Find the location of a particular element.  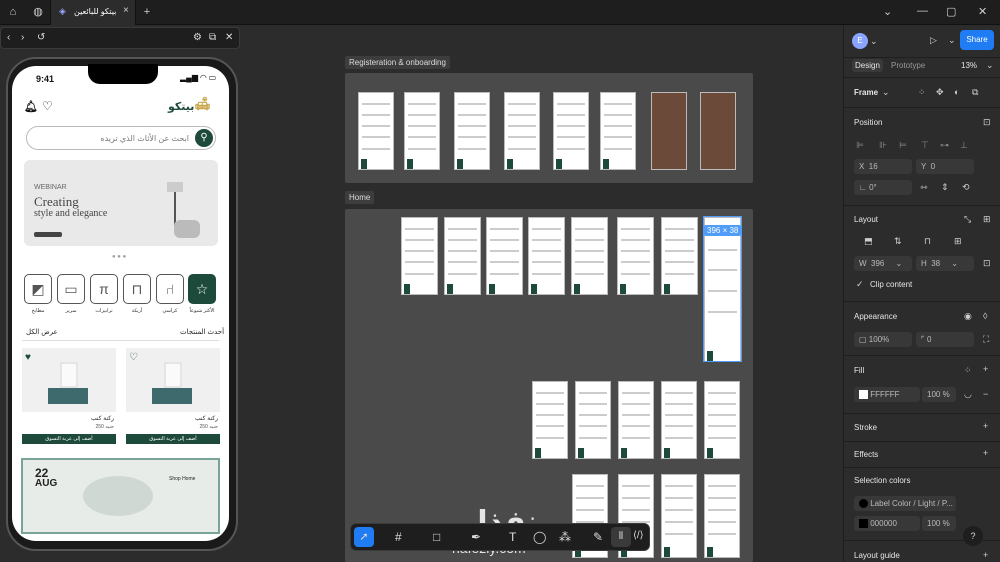

category-tables: π is located at coordinates (104, 289).